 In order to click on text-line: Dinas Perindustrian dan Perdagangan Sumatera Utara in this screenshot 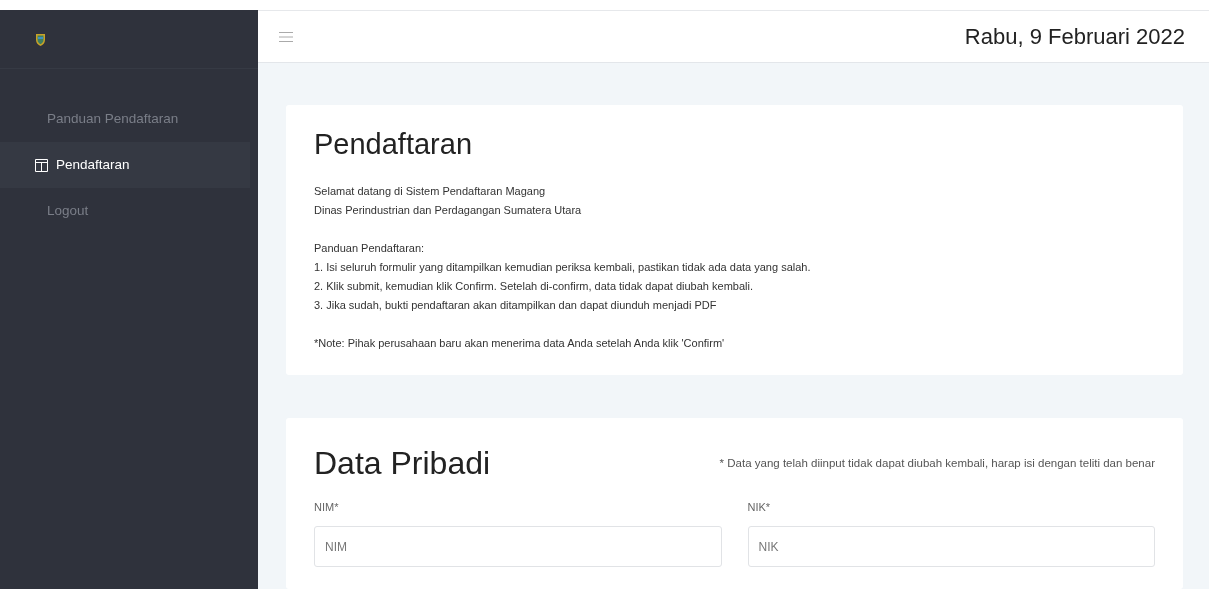, I will do `click(448, 211)`.